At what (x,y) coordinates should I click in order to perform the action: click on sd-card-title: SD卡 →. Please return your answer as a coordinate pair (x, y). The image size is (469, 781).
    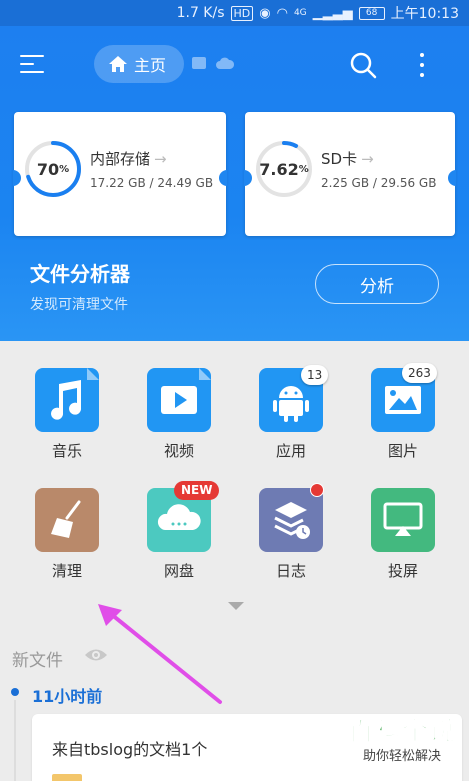
    Looking at the image, I should click on (347, 159).